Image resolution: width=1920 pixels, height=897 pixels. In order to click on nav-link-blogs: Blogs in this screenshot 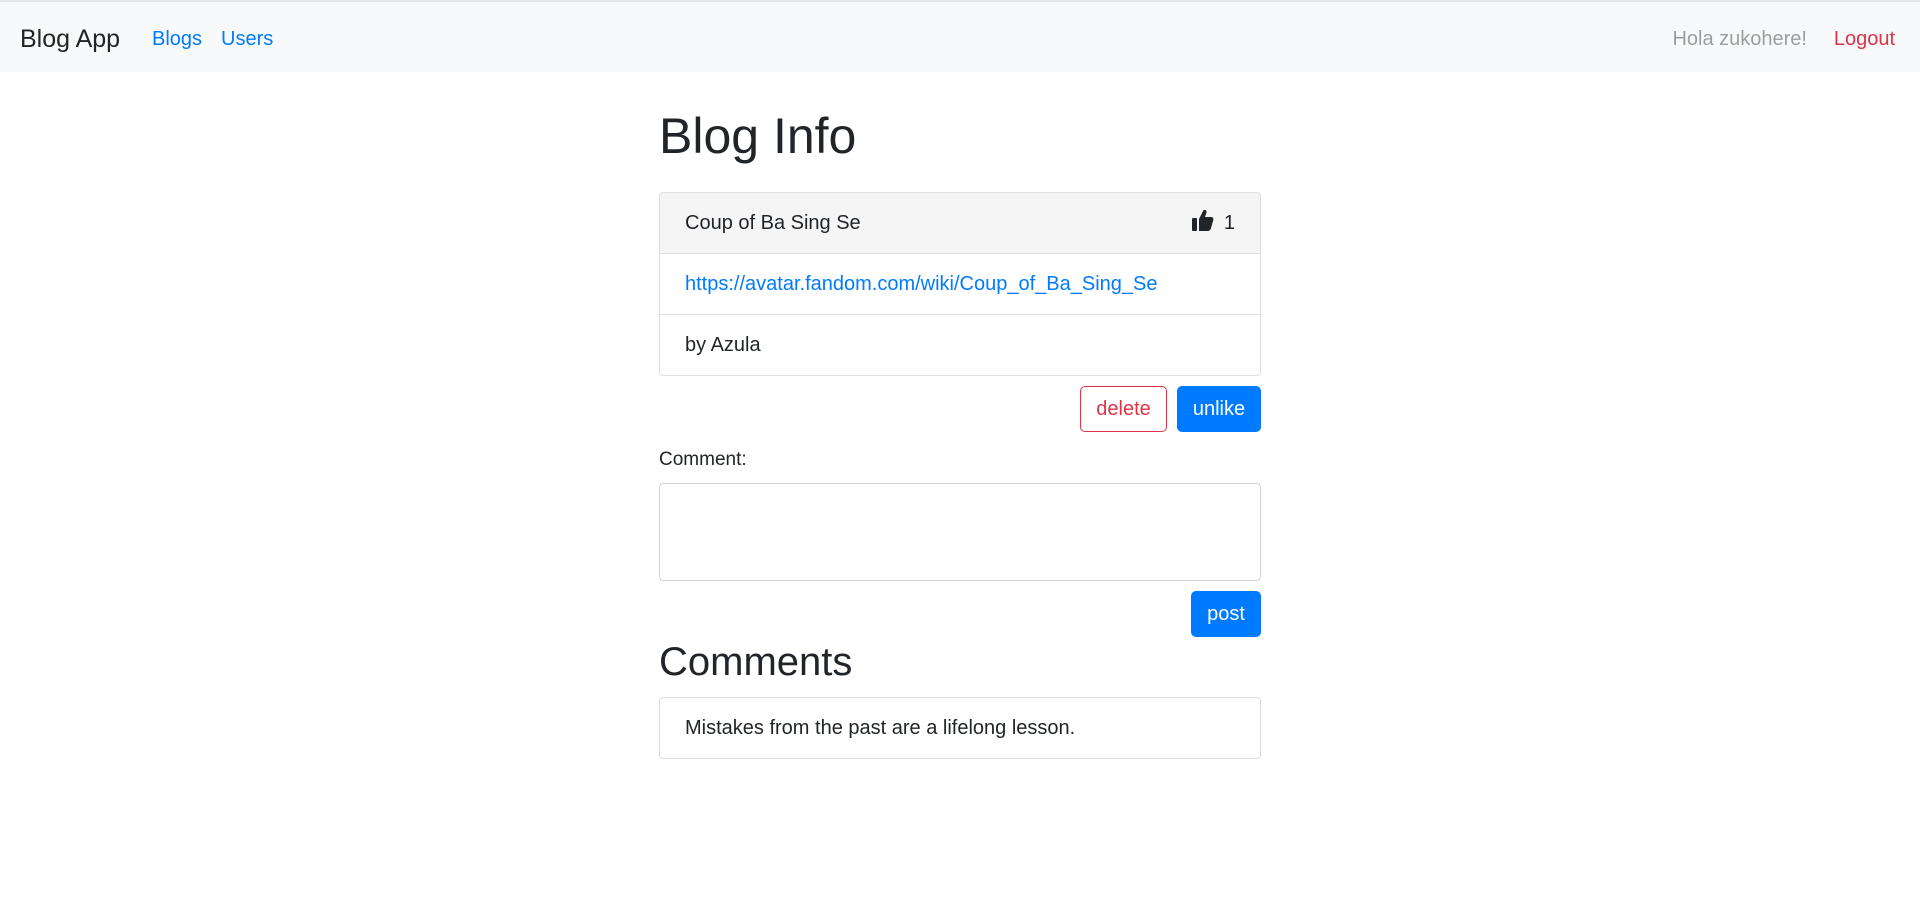, I will do `click(177, 39)`.